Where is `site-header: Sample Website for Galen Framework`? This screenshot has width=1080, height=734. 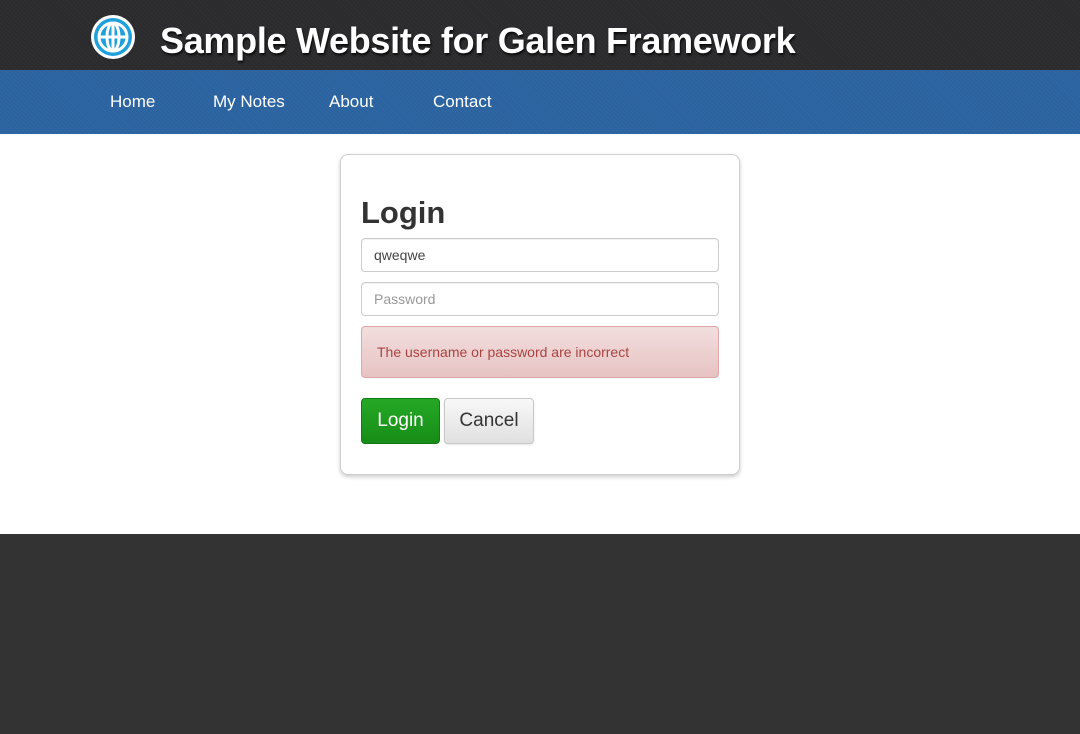 site-header: Sample Website for Galen Framework is located at coordinates (540, 35).